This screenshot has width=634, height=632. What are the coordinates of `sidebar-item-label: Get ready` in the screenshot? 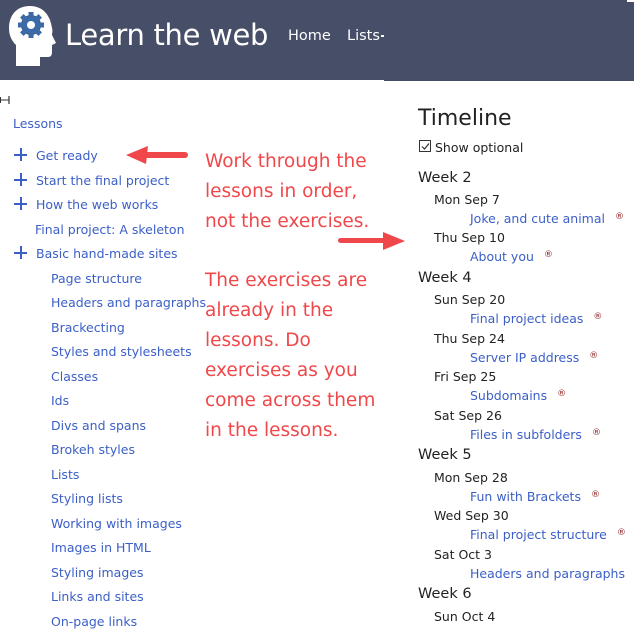 It's located at (67, 155).